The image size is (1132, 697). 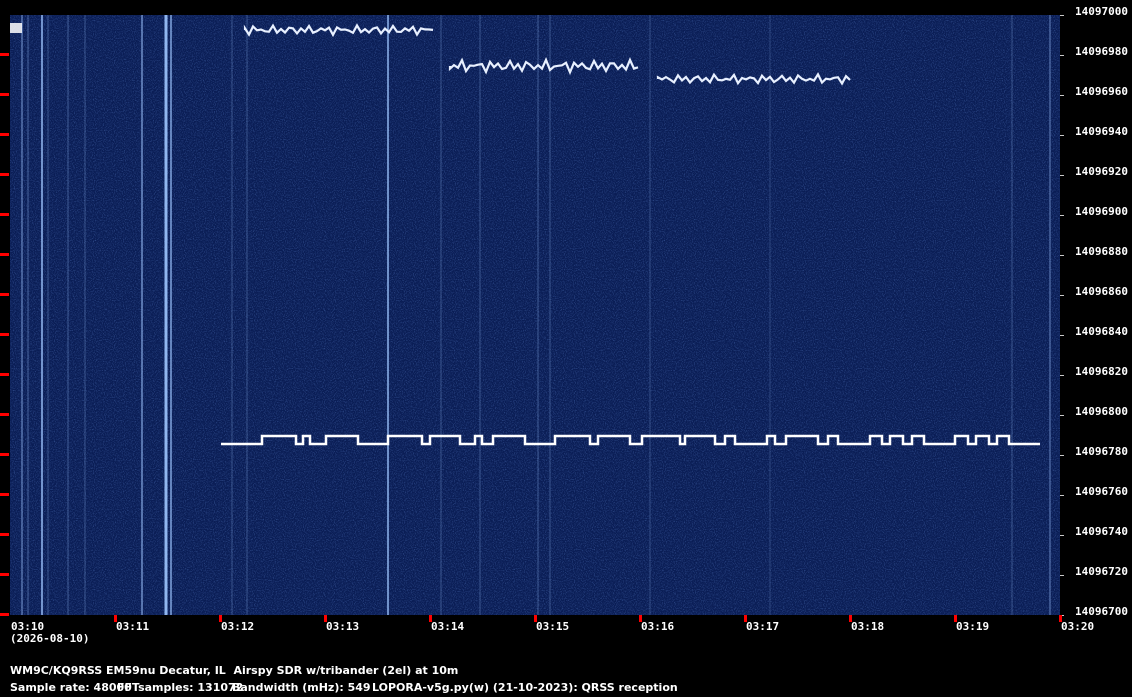 I want to click on frequency-label: 14096840, so click(x=1101, y=331).